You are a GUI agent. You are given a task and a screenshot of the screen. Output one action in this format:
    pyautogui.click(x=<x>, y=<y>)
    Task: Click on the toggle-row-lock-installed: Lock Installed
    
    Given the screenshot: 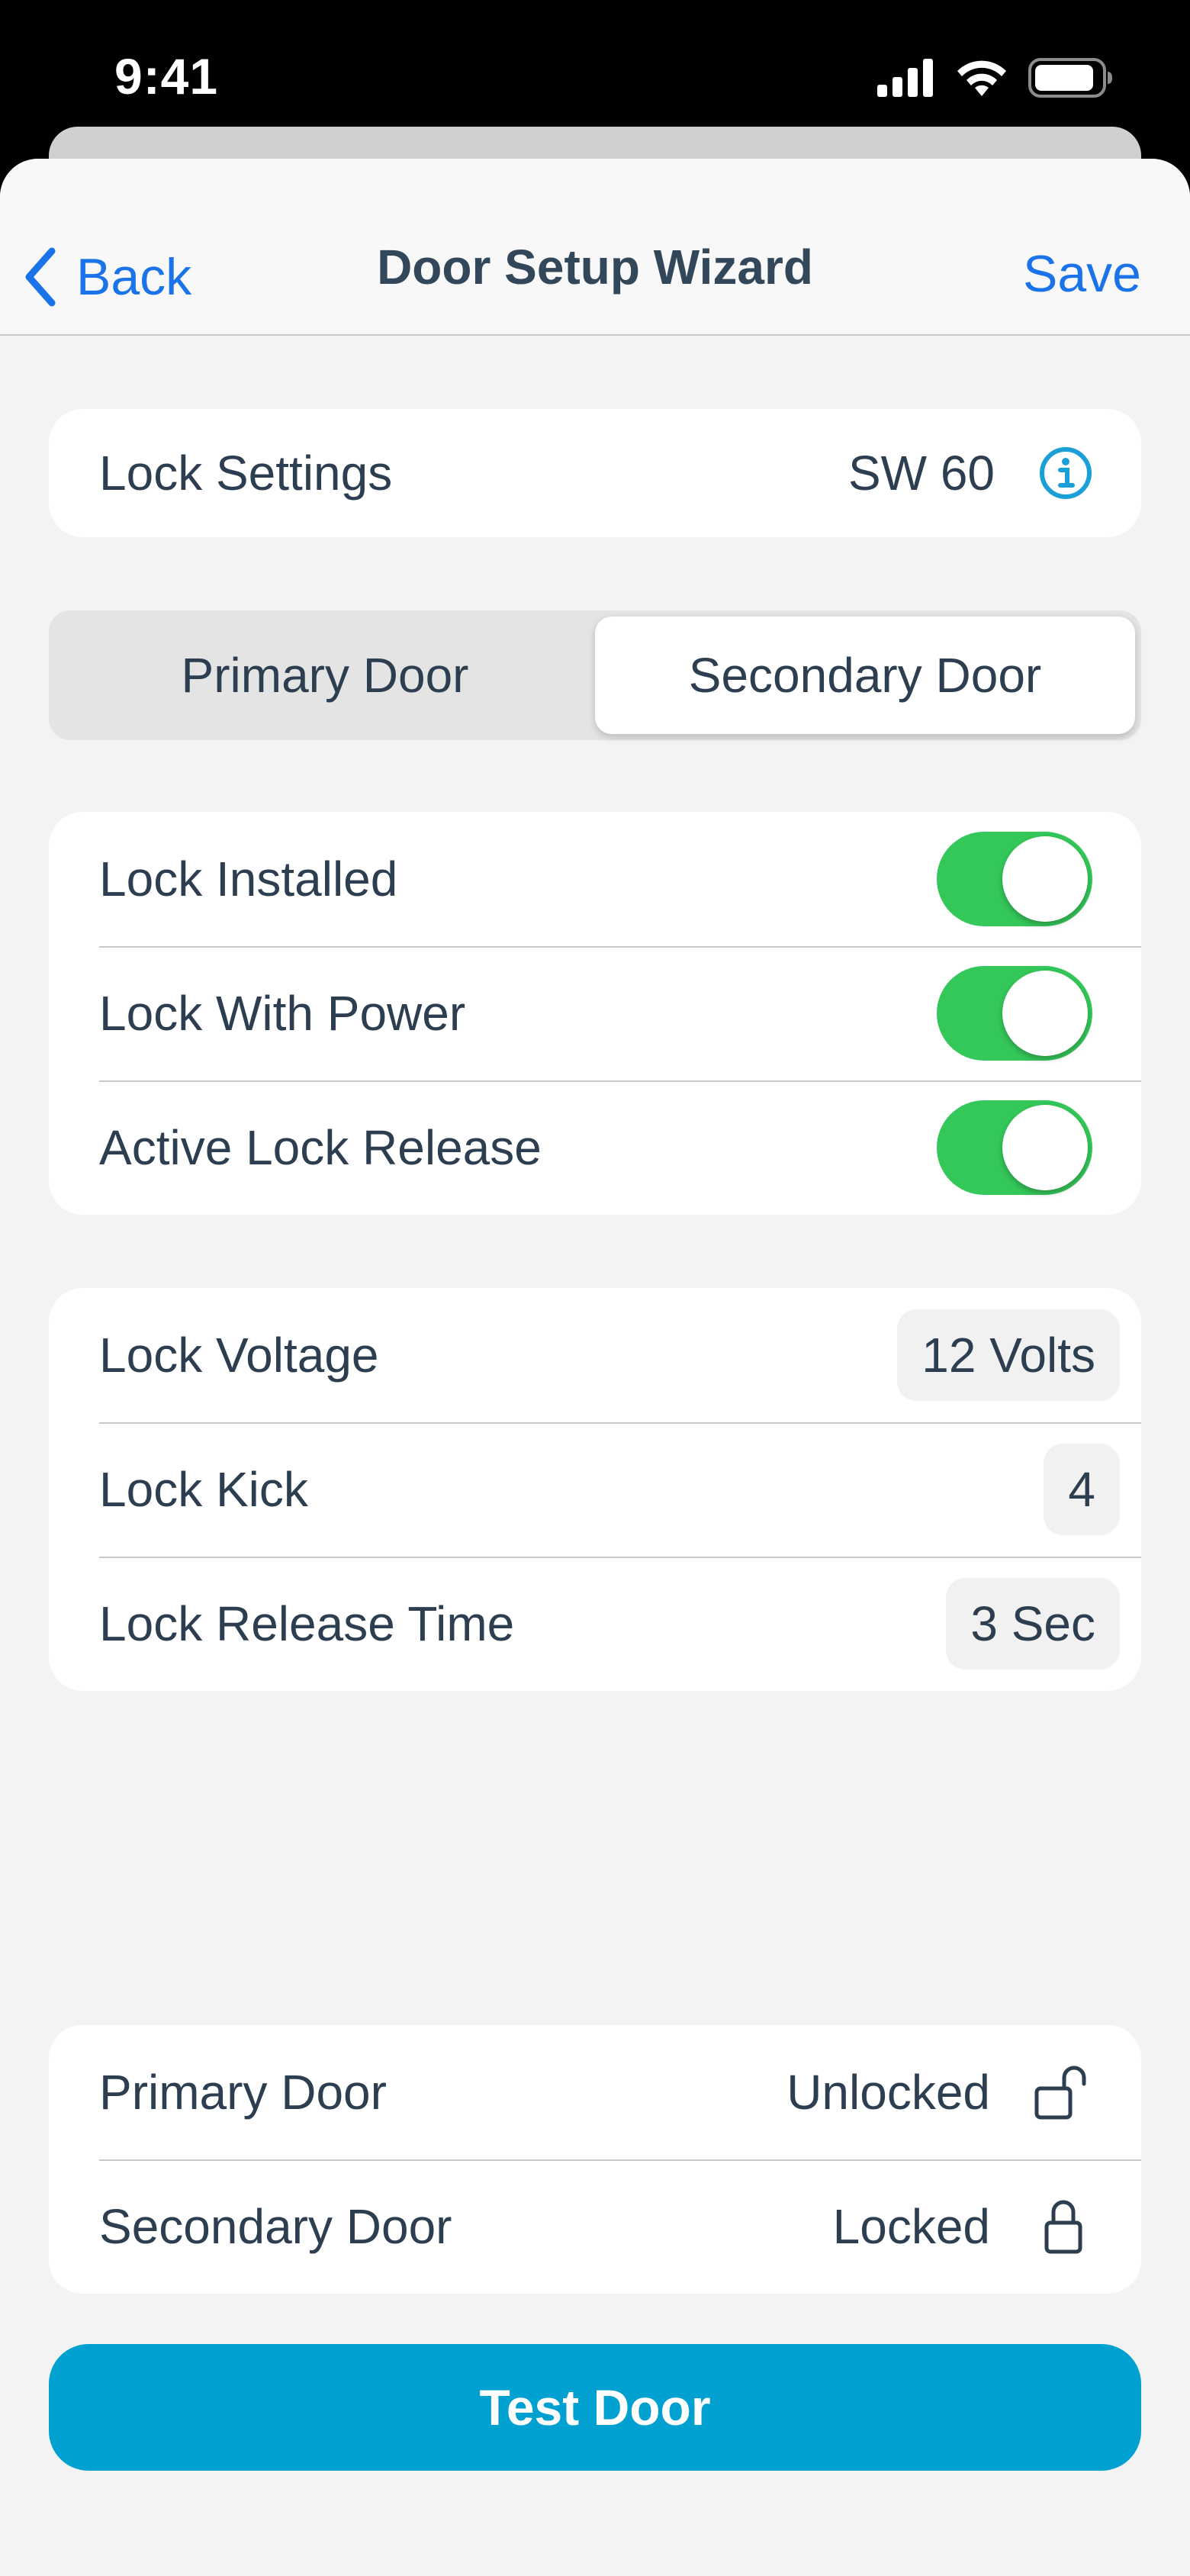 What is the action you would take?
    pyautogui.click(x=595, y=879)
    